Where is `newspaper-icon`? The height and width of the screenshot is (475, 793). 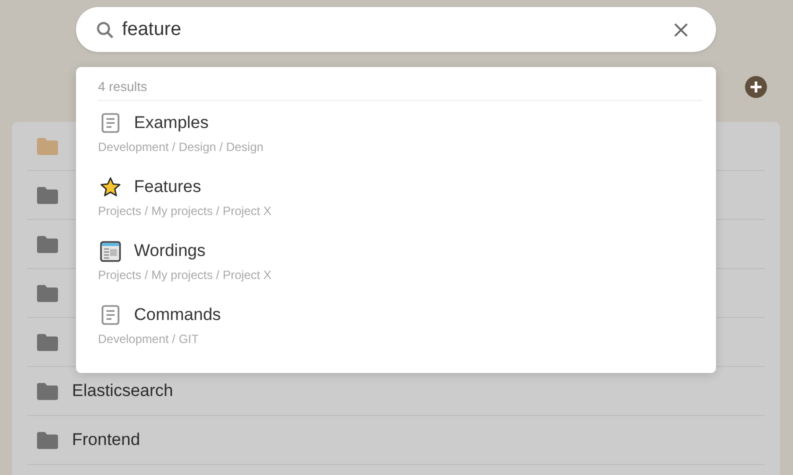 newspaper-icon is located at coordinates (110, 251).